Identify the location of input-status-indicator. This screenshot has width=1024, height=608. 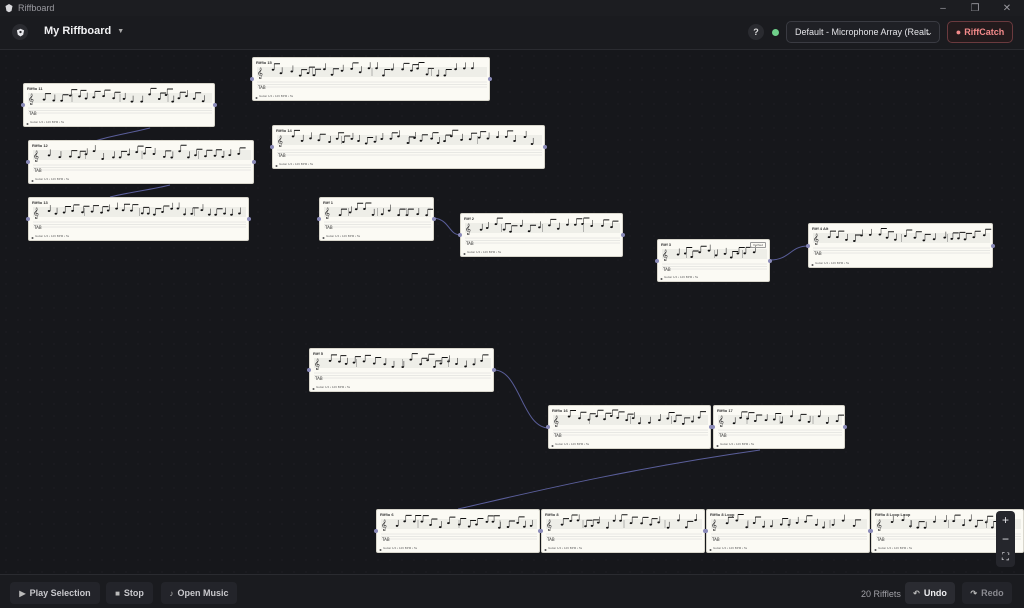
(775, 32).